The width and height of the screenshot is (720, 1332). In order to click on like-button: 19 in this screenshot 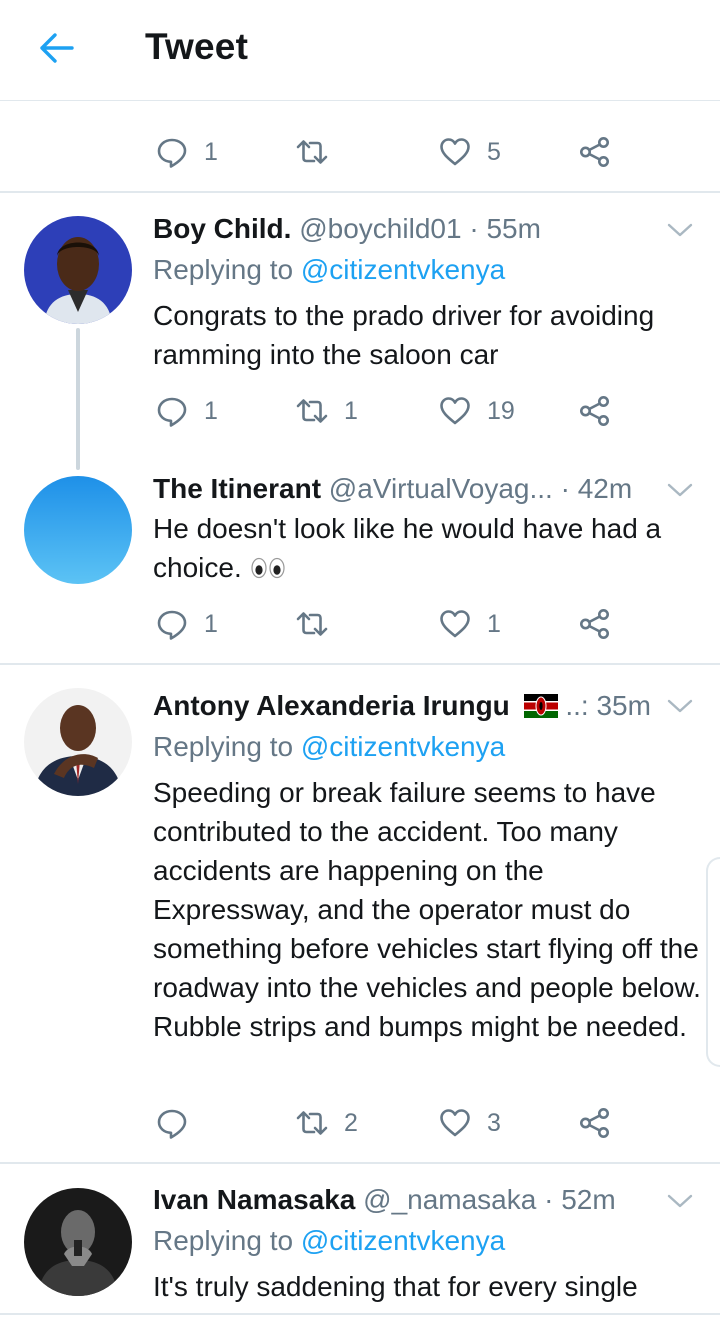, I will do `click(476, 411)`.